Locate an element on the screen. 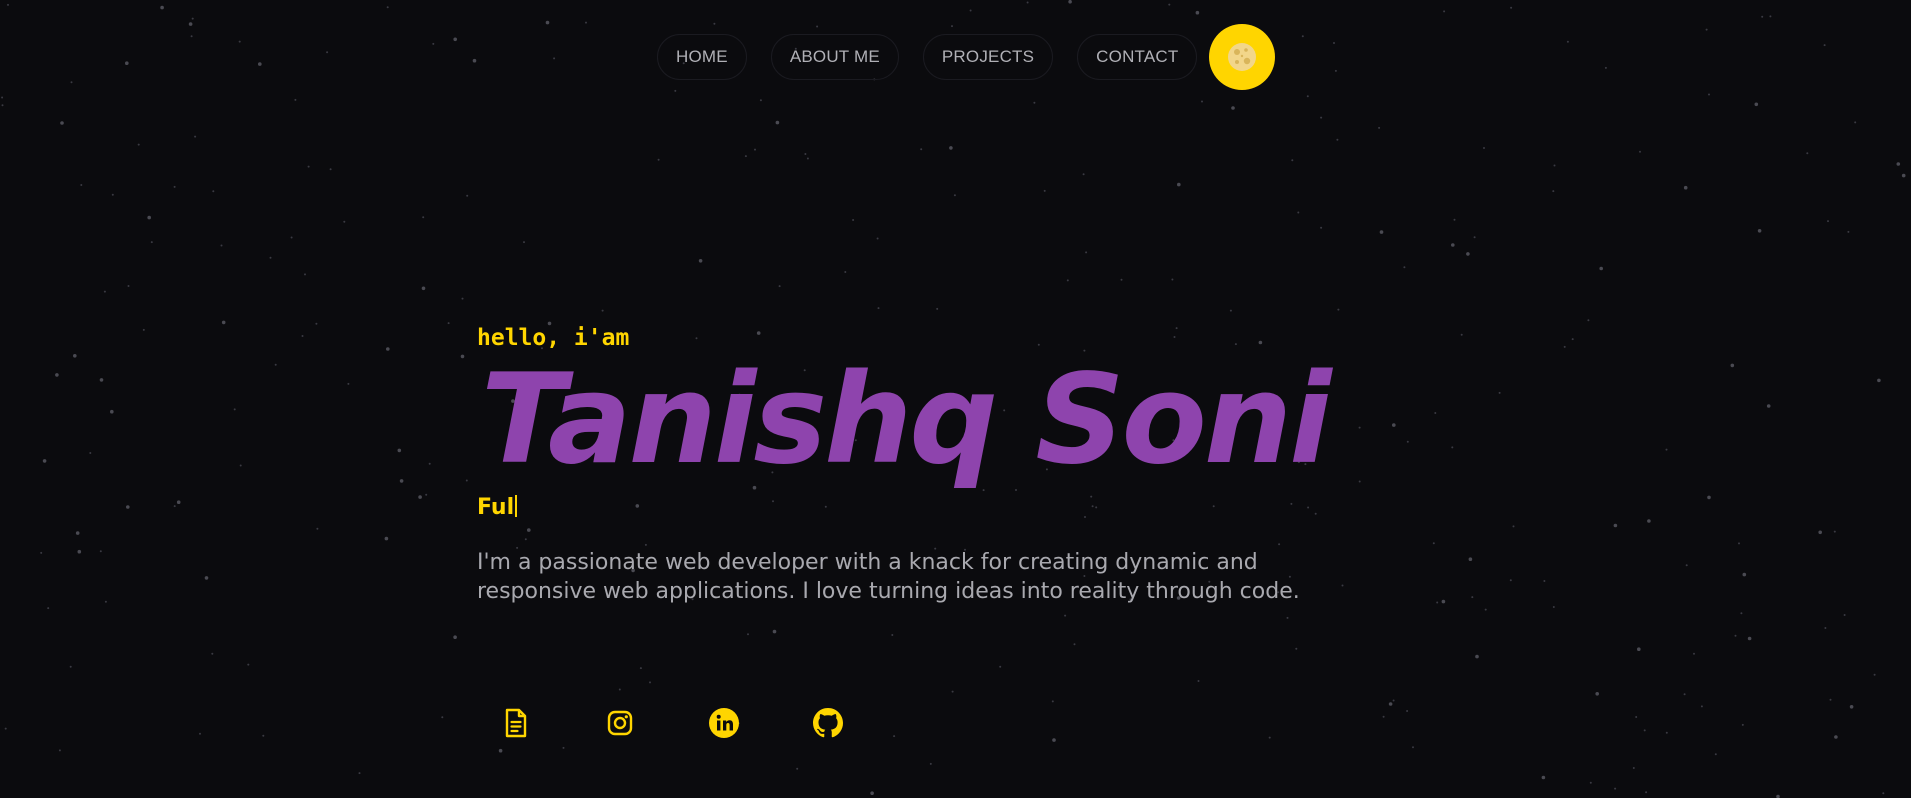  typing-cursor is located at coordinates (516, 506).